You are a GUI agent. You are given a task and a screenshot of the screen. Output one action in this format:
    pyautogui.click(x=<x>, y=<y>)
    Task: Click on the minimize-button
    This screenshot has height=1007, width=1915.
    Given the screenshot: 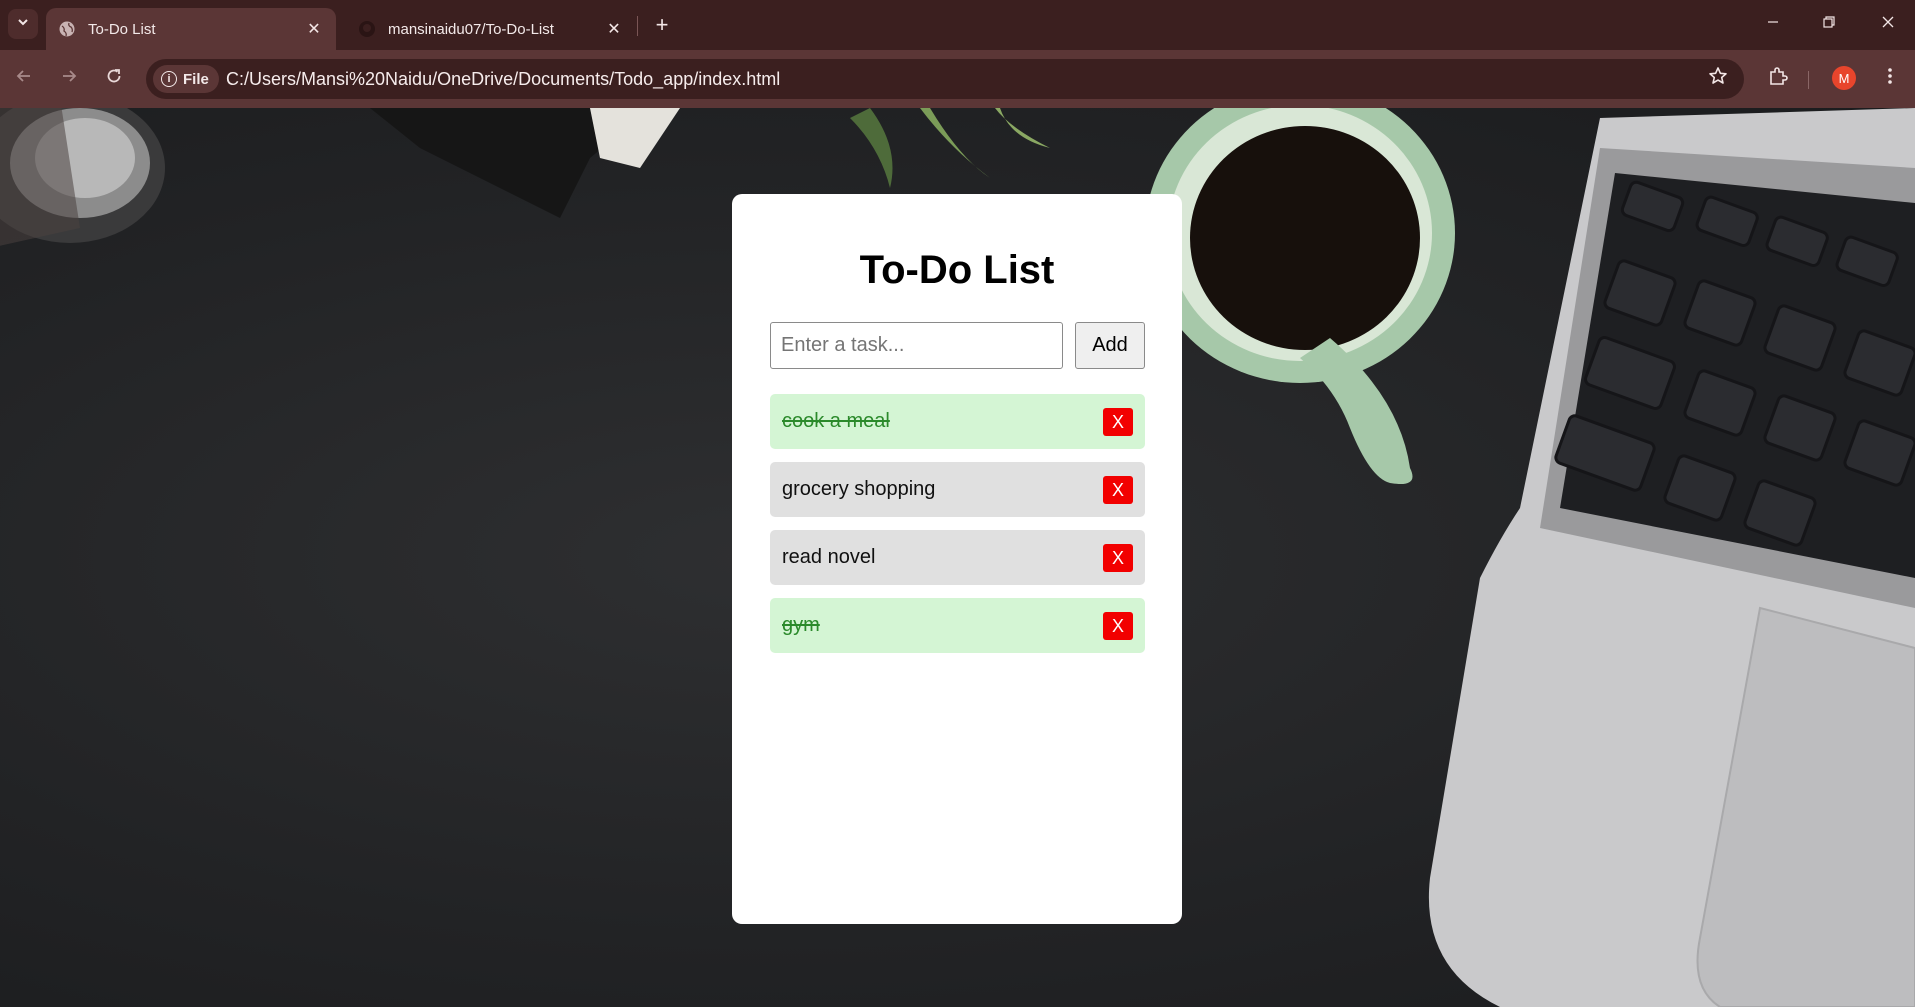 What is the action you would take?
    pyautogui.click(x=1773, y=24)
    